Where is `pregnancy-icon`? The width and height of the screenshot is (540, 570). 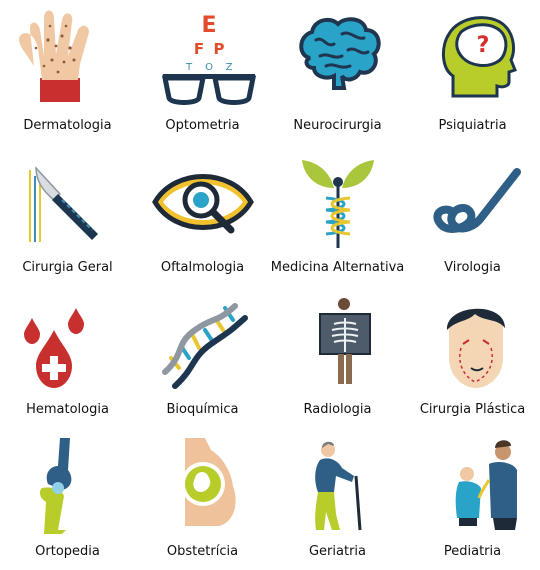 pregnancy-icon is located at coordinates (208, 482).